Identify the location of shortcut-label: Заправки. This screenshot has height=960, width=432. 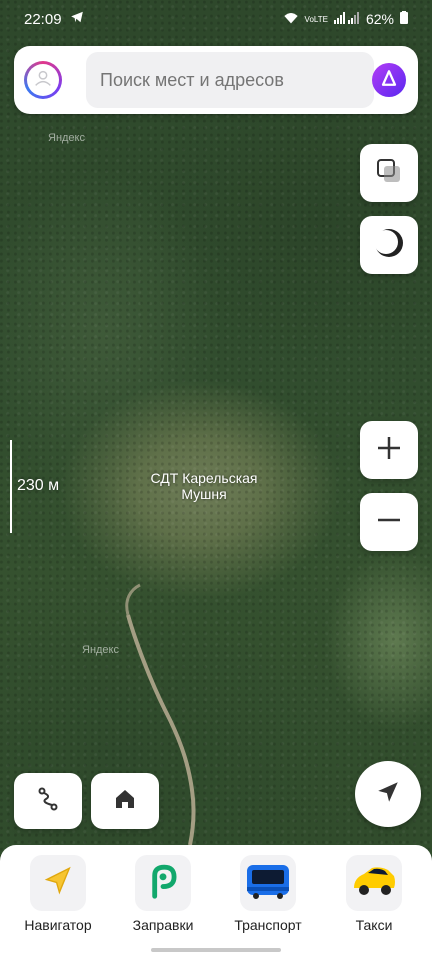
(163, 925).